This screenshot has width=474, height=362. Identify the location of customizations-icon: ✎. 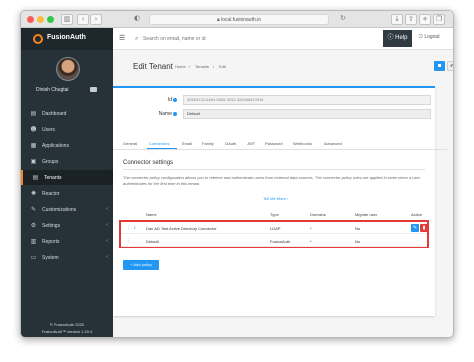
(33, 209).